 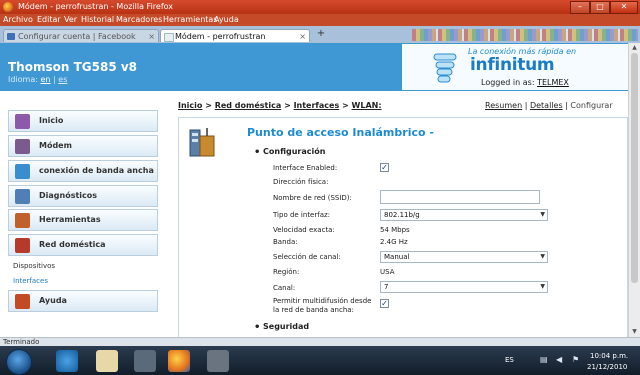 What do you see at coordinates (83, 301) in the screenshot?
I see `sidebar-item-help: Ayuda` at bounding box center [83, 301].